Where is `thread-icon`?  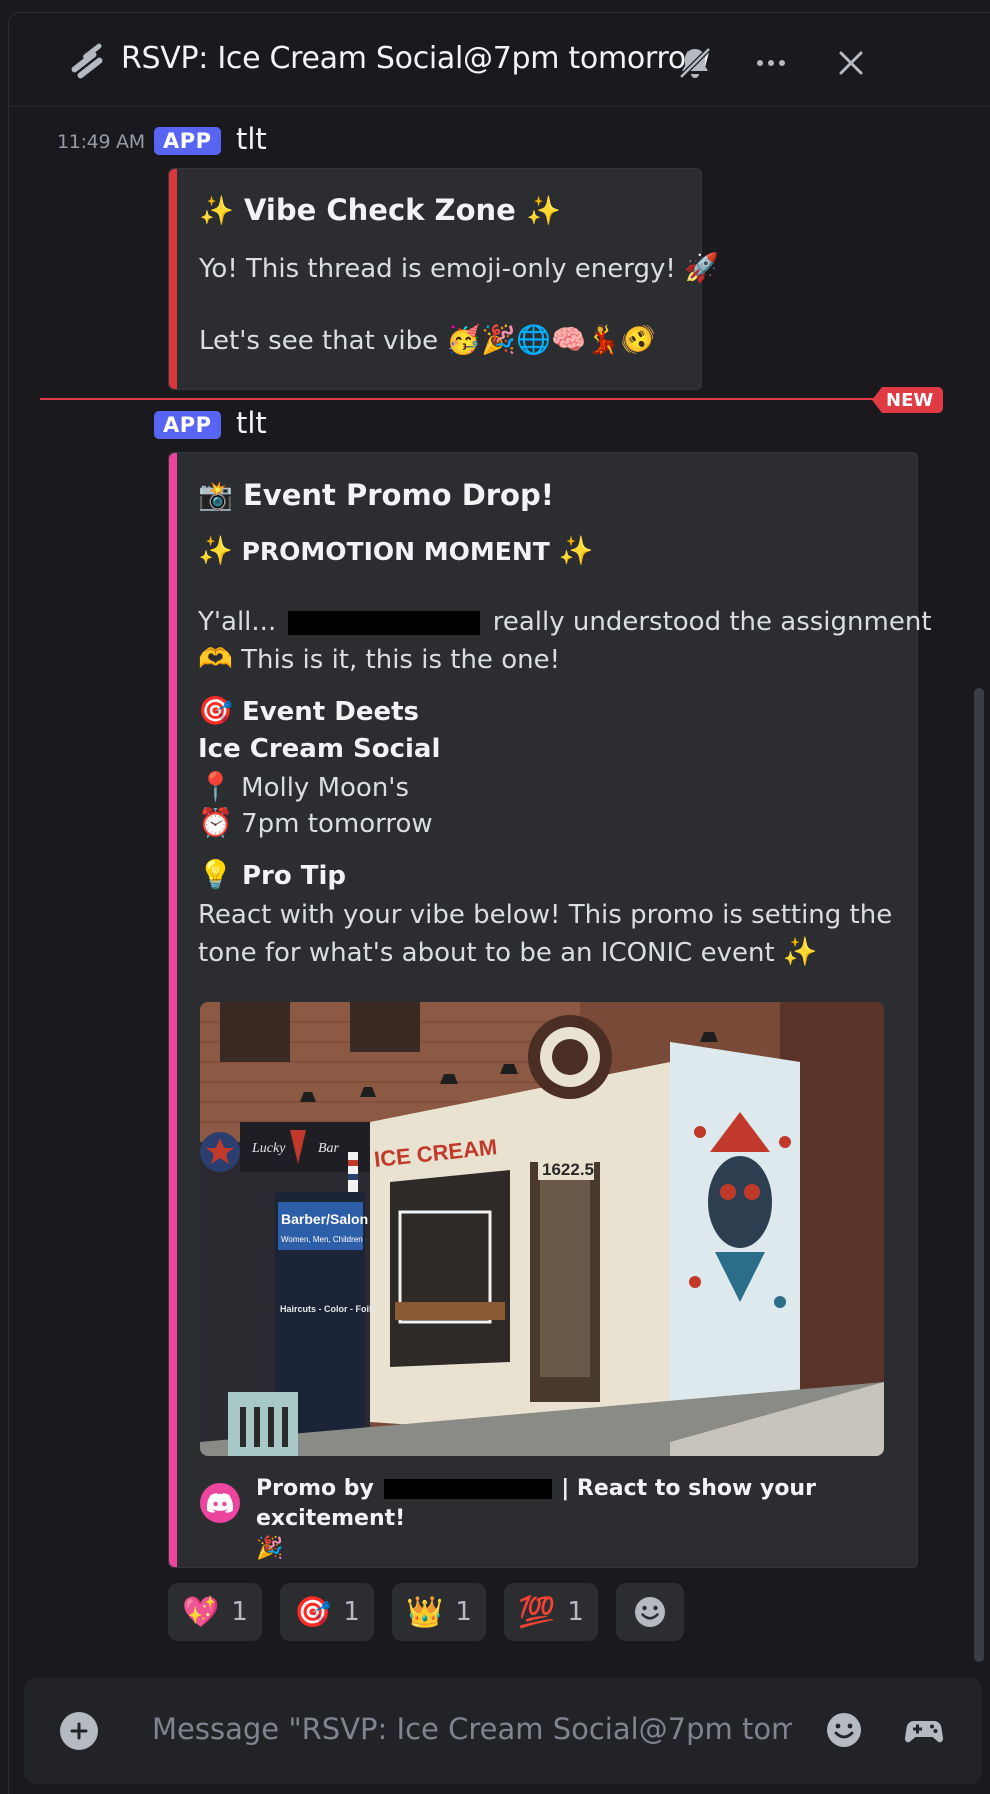 thread-icon is located at coordinates (87, 61).